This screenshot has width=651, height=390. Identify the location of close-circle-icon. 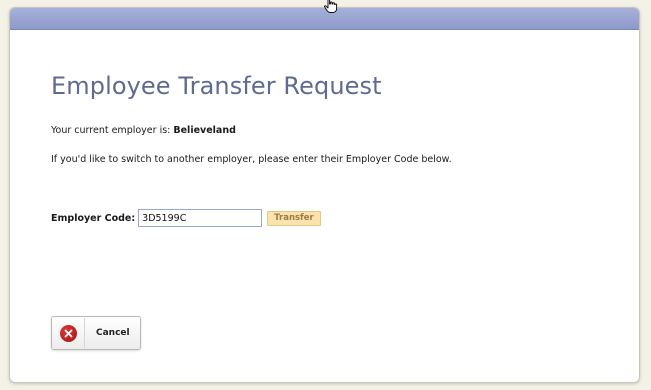
(68, 333).